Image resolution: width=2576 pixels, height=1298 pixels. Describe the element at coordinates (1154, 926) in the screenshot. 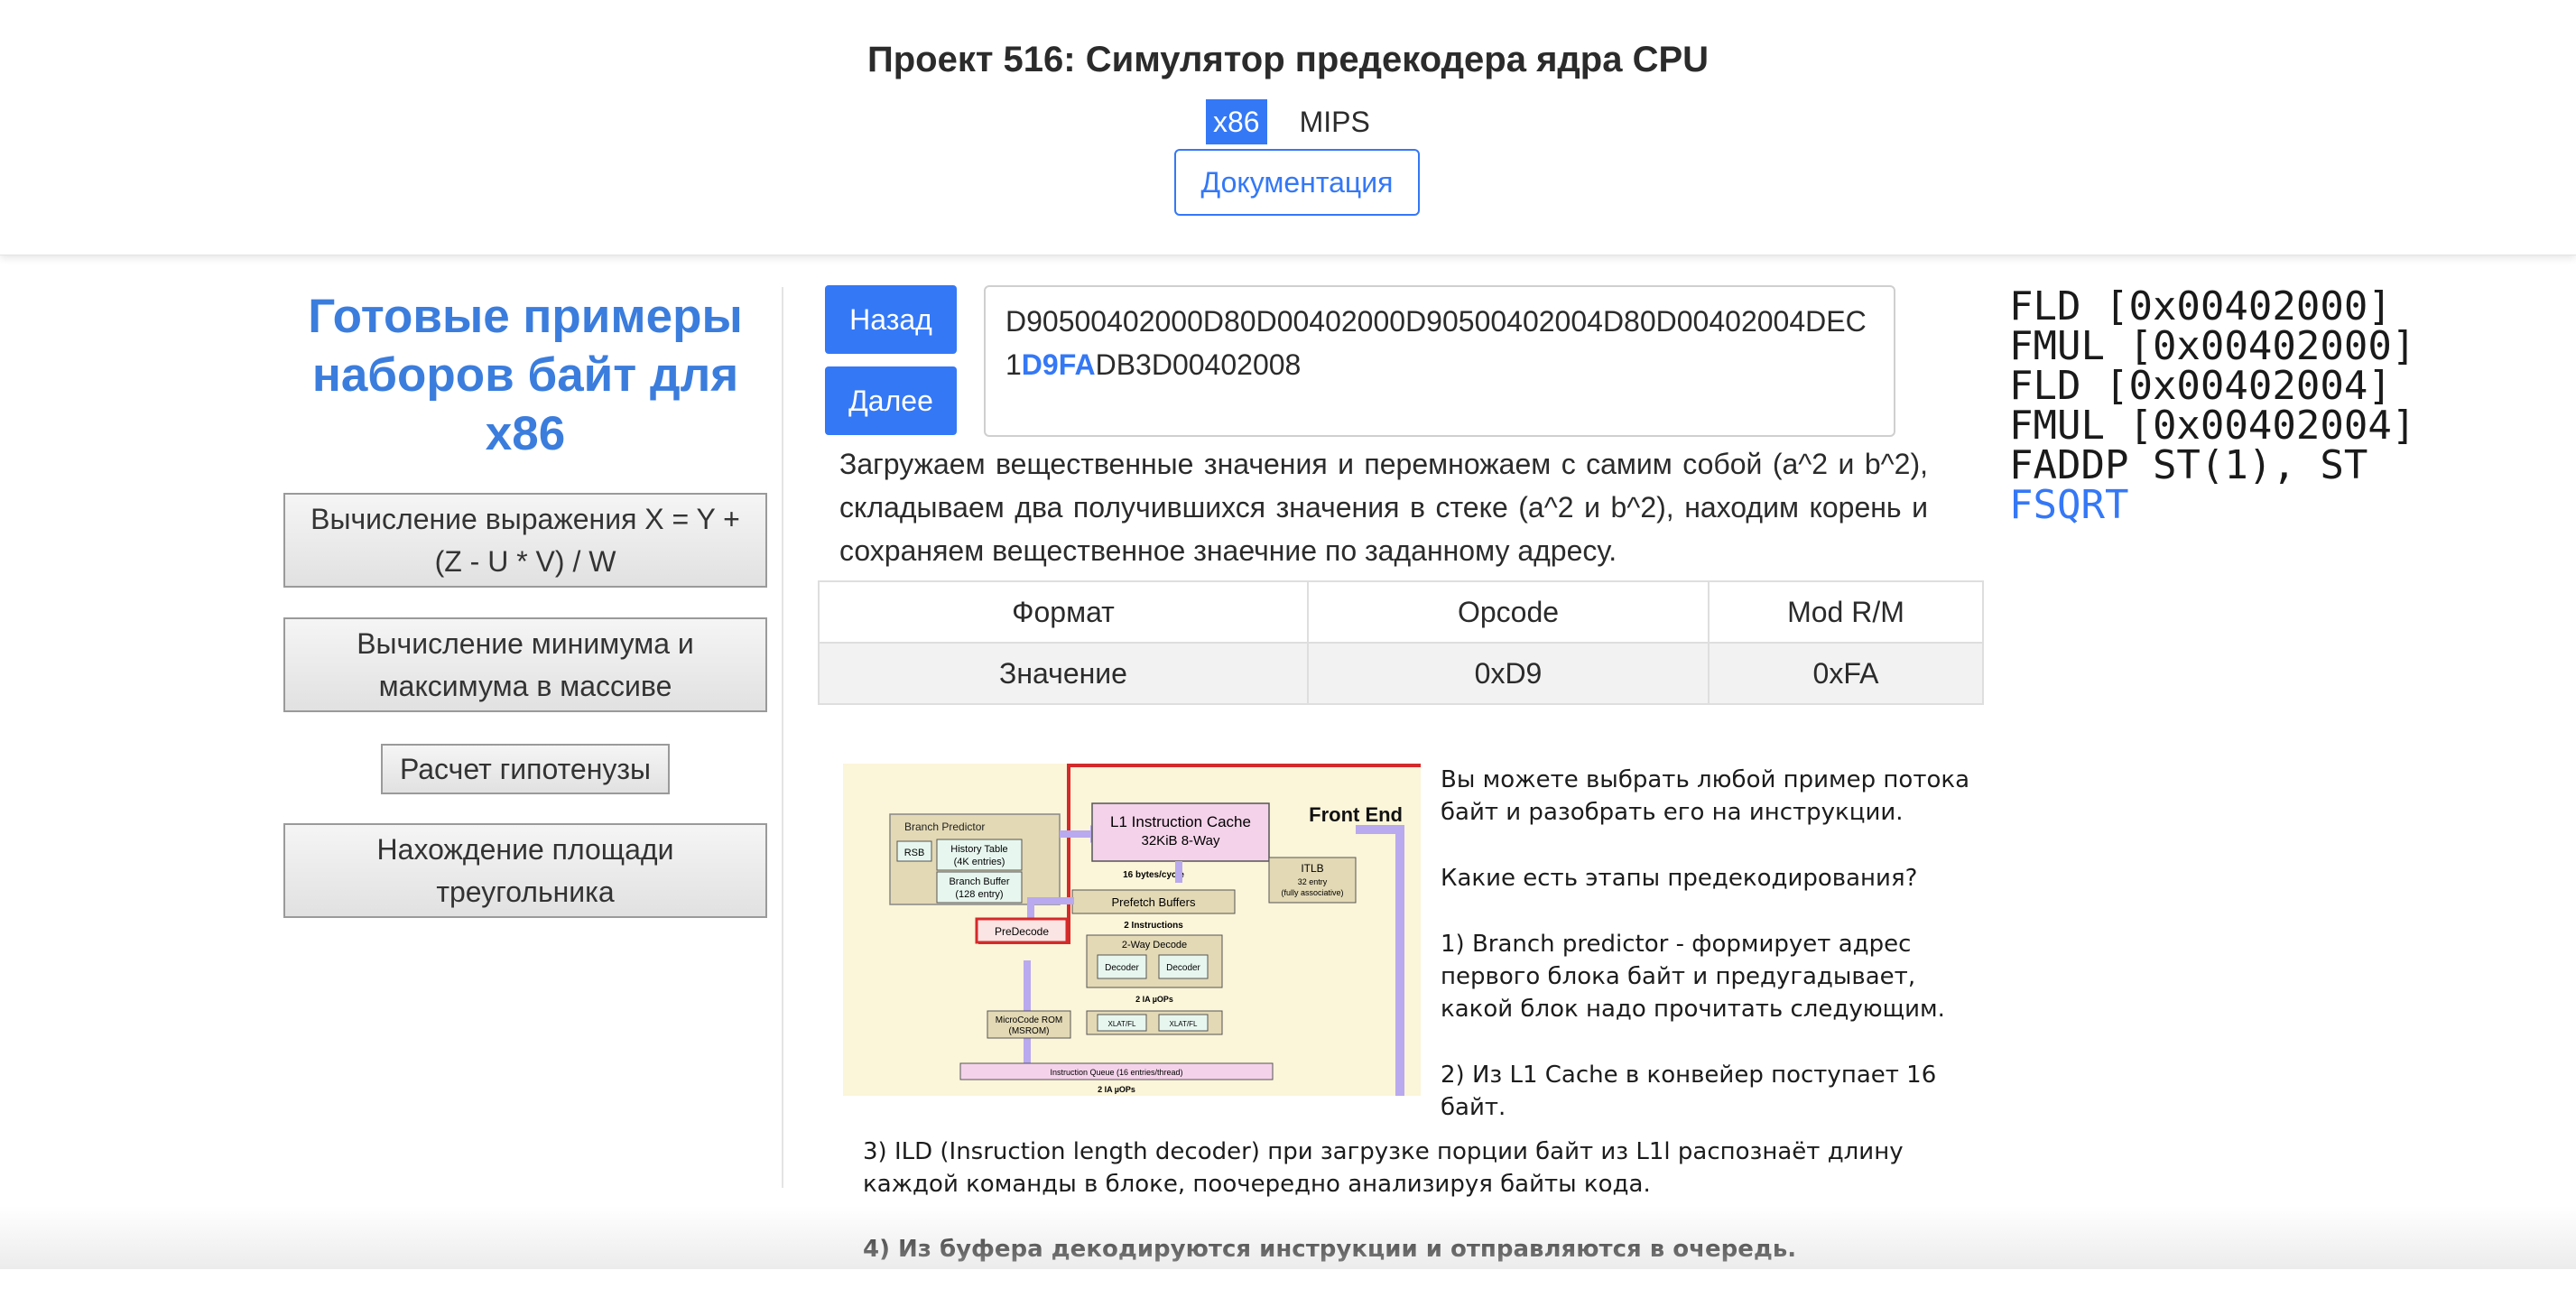

I see `two-instructions-label: 2 Instructions` at that location.